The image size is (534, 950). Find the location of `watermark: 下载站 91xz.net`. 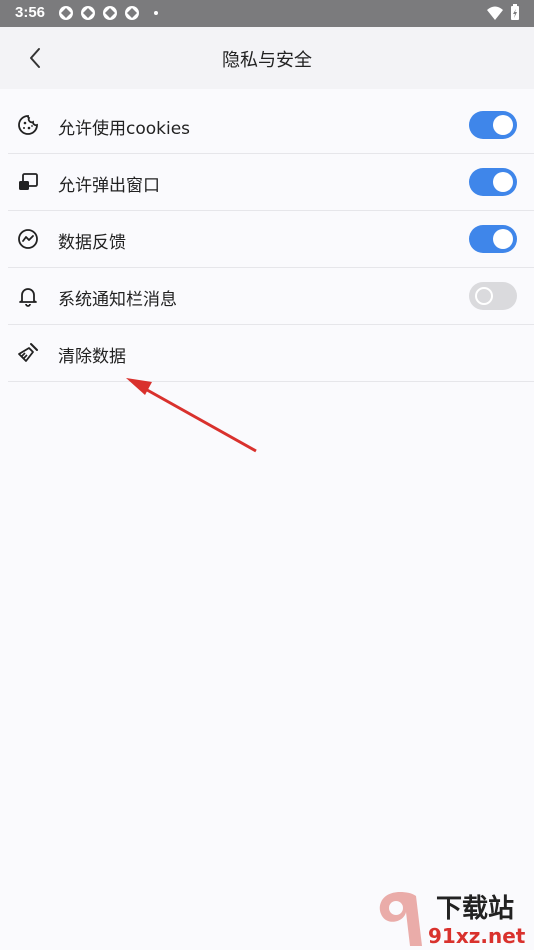

watermark: 下载站 91xz.net is located at coordinates (452, 919).